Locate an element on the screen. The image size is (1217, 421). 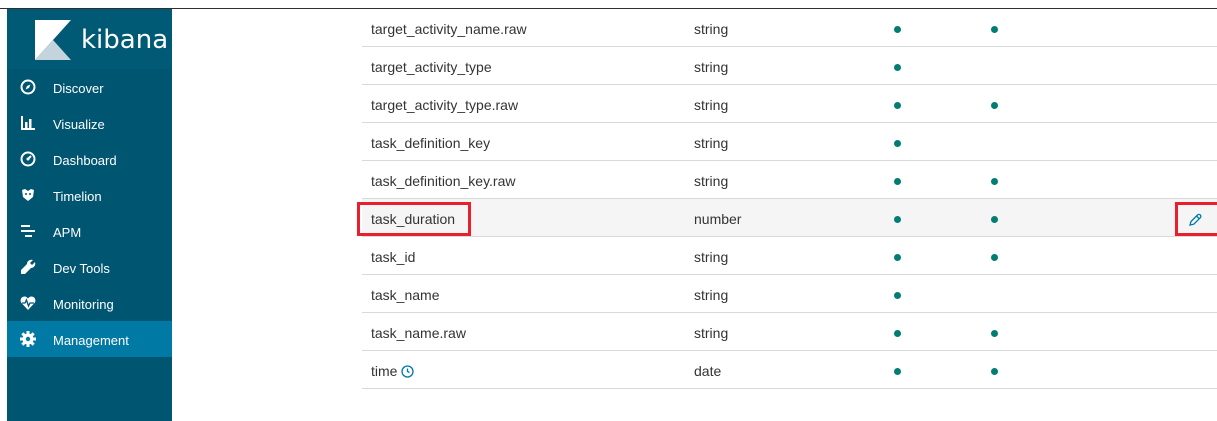
compass-icon is located at coordinates (28, 87).